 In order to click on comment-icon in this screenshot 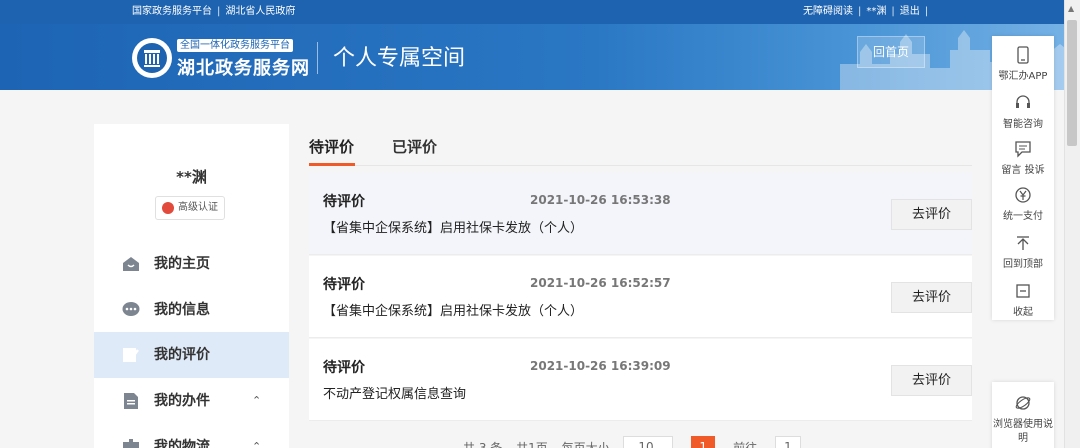, I will do `click(1023, 149)`.